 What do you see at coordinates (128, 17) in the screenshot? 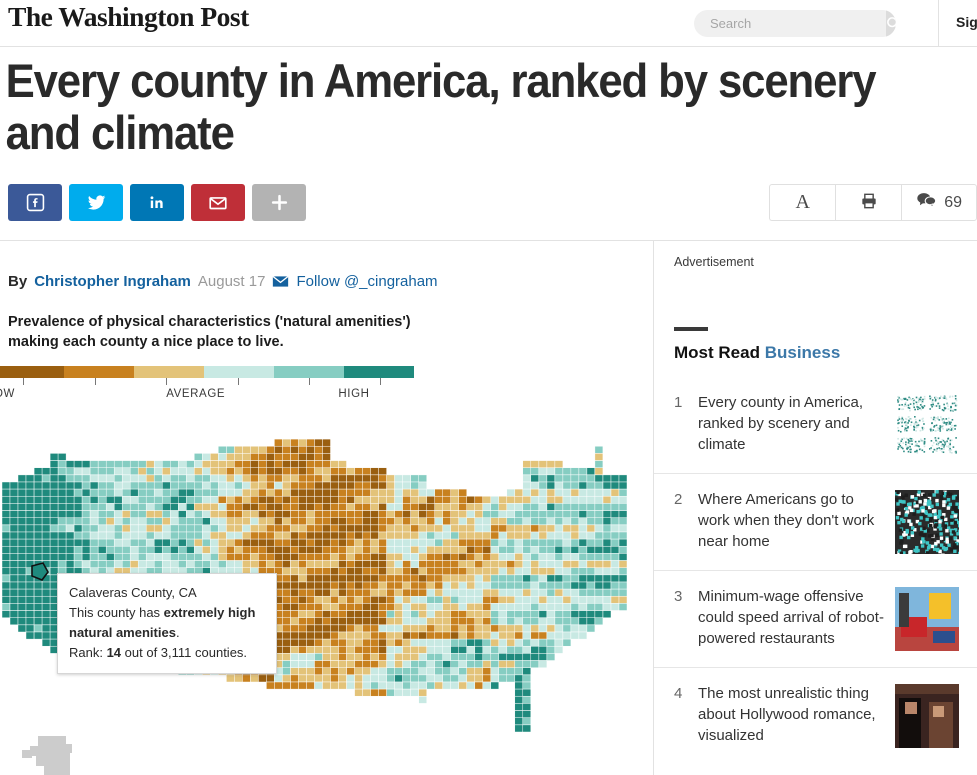
I see `washington-post-logo: The Washington Post` at bounding box center [128, 17].